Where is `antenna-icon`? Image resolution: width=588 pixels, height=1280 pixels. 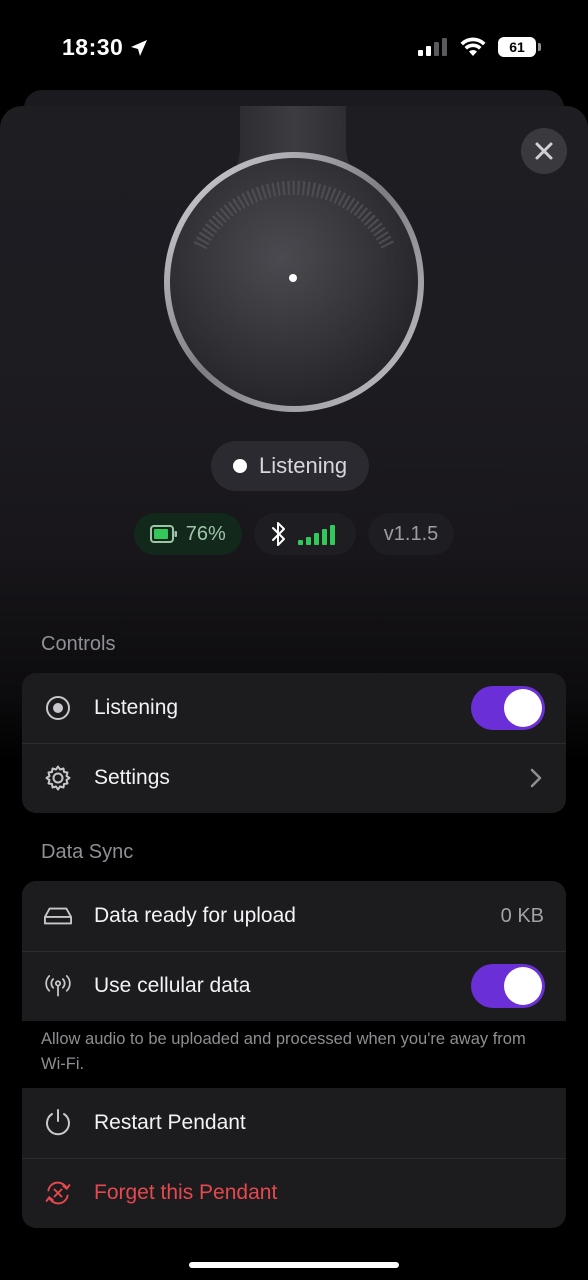
antenna-icon is located at coordinates (58, 986).